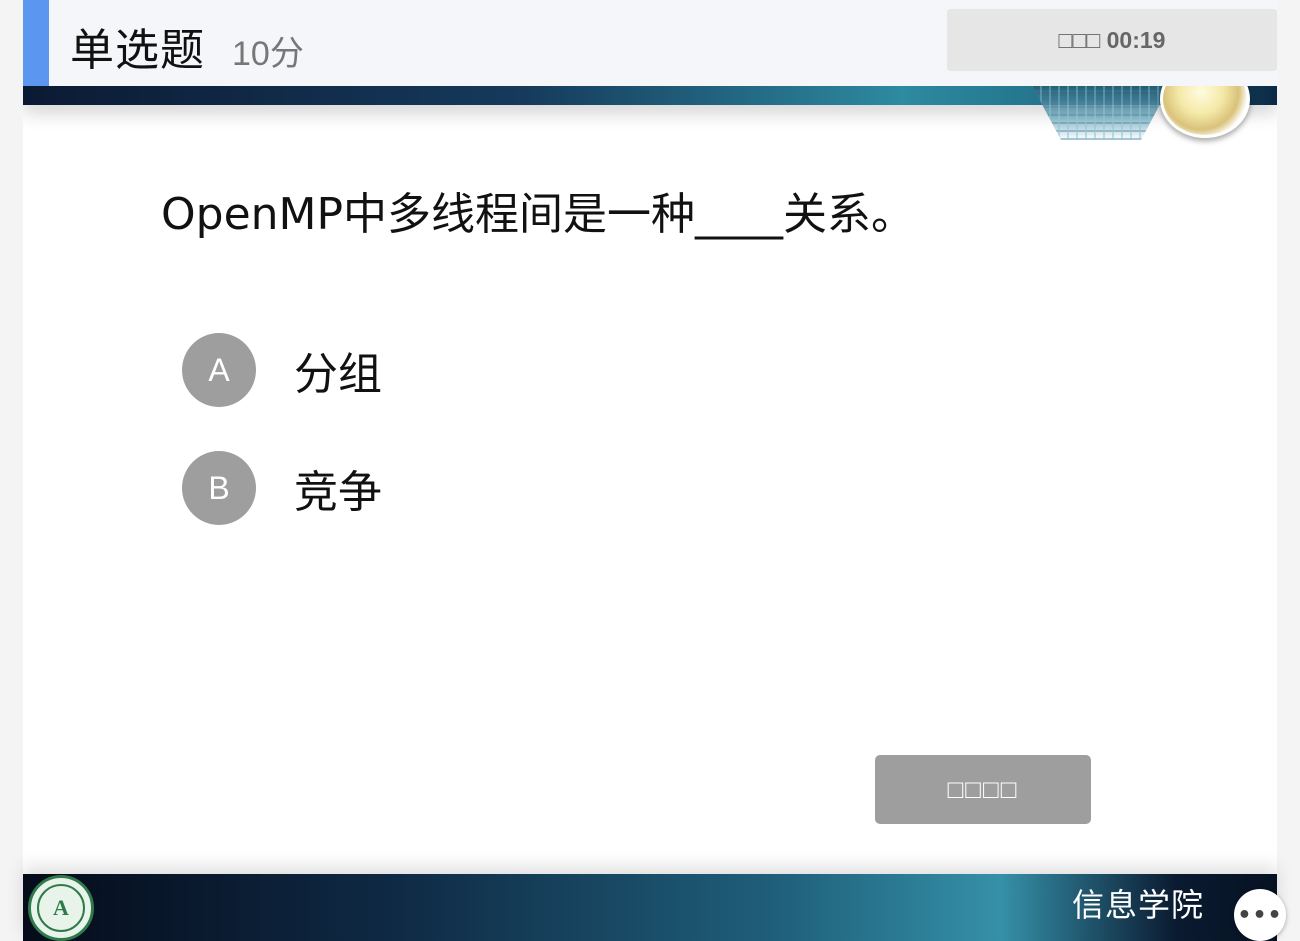 This screenshot has width=1300, height=941. I want to click on option-text-b: 竞争, so click(338, 492).